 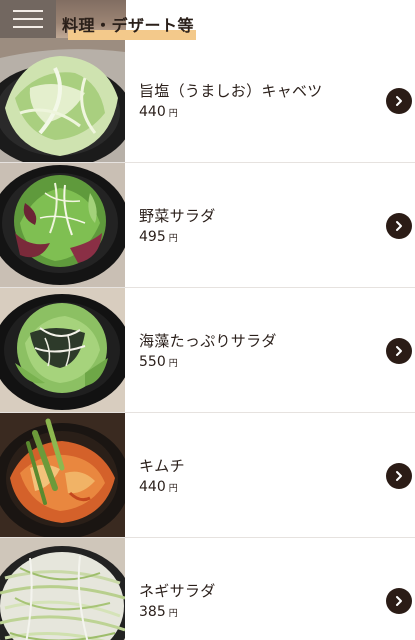 What do you see at coordinates (162, 466) in the screenshot?
I see `item-name: キムチ` at bounding box center [162, 466].